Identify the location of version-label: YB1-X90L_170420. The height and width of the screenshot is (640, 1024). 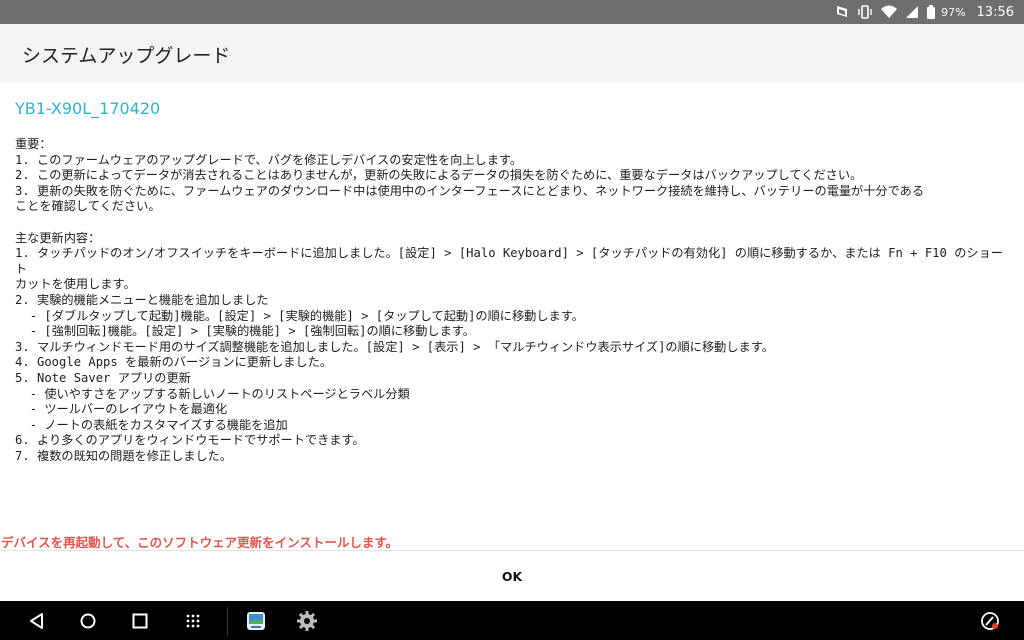
(88, 108).